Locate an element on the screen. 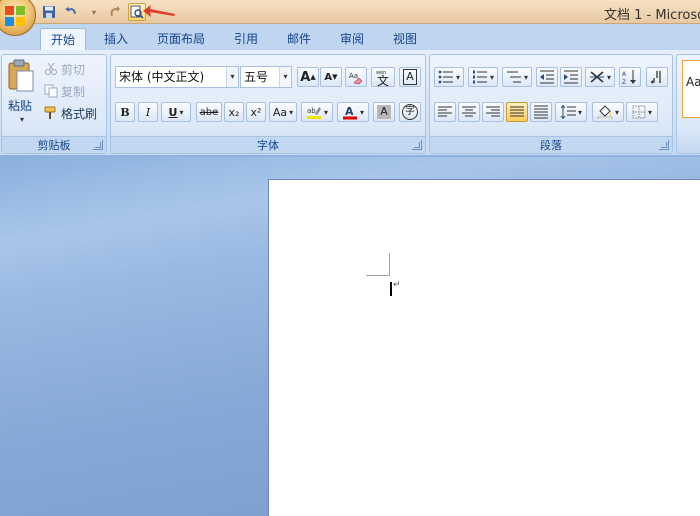  superscript-button: x² is located at coordinates (256, 112).